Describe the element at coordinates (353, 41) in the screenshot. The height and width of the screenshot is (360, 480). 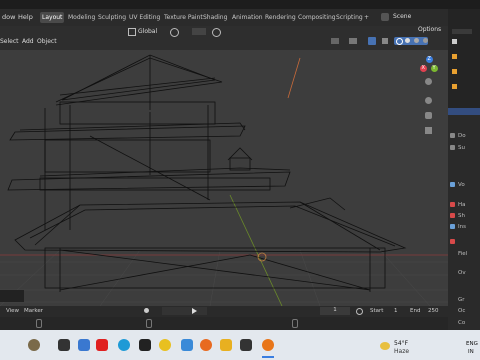
I see `gizmo-toggle-icon` at that location.